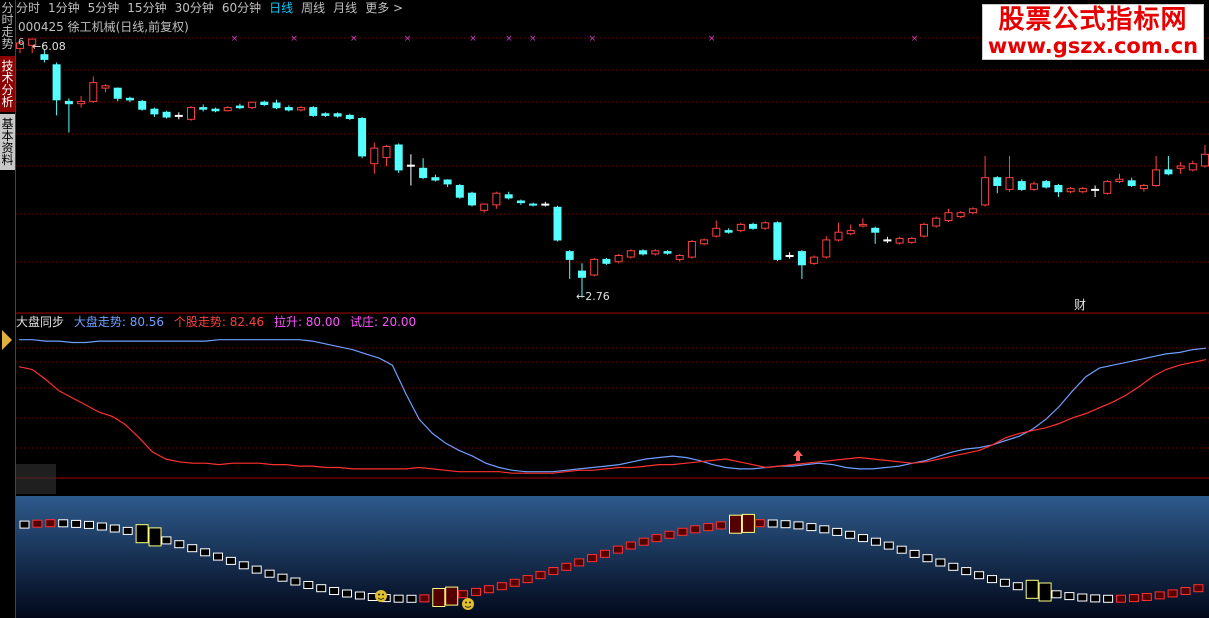 The height and width of the screenshot is (618, 1209). What do you see at coordinates (37, 46) in the screenshot?
I see `left-arrow-icon: ←` at bounding box center [37, 46].